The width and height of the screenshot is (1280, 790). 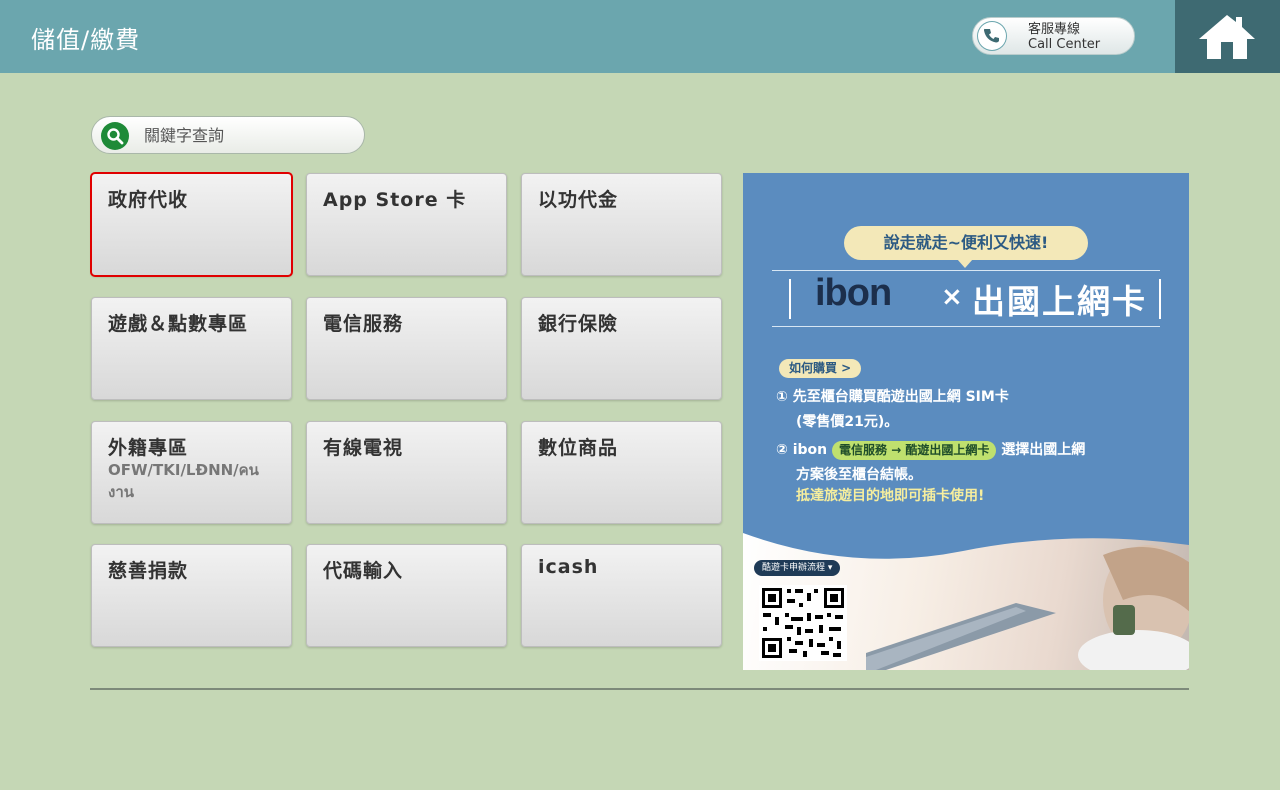 I want to click on bottom-divider, so click(x=639, y=689).